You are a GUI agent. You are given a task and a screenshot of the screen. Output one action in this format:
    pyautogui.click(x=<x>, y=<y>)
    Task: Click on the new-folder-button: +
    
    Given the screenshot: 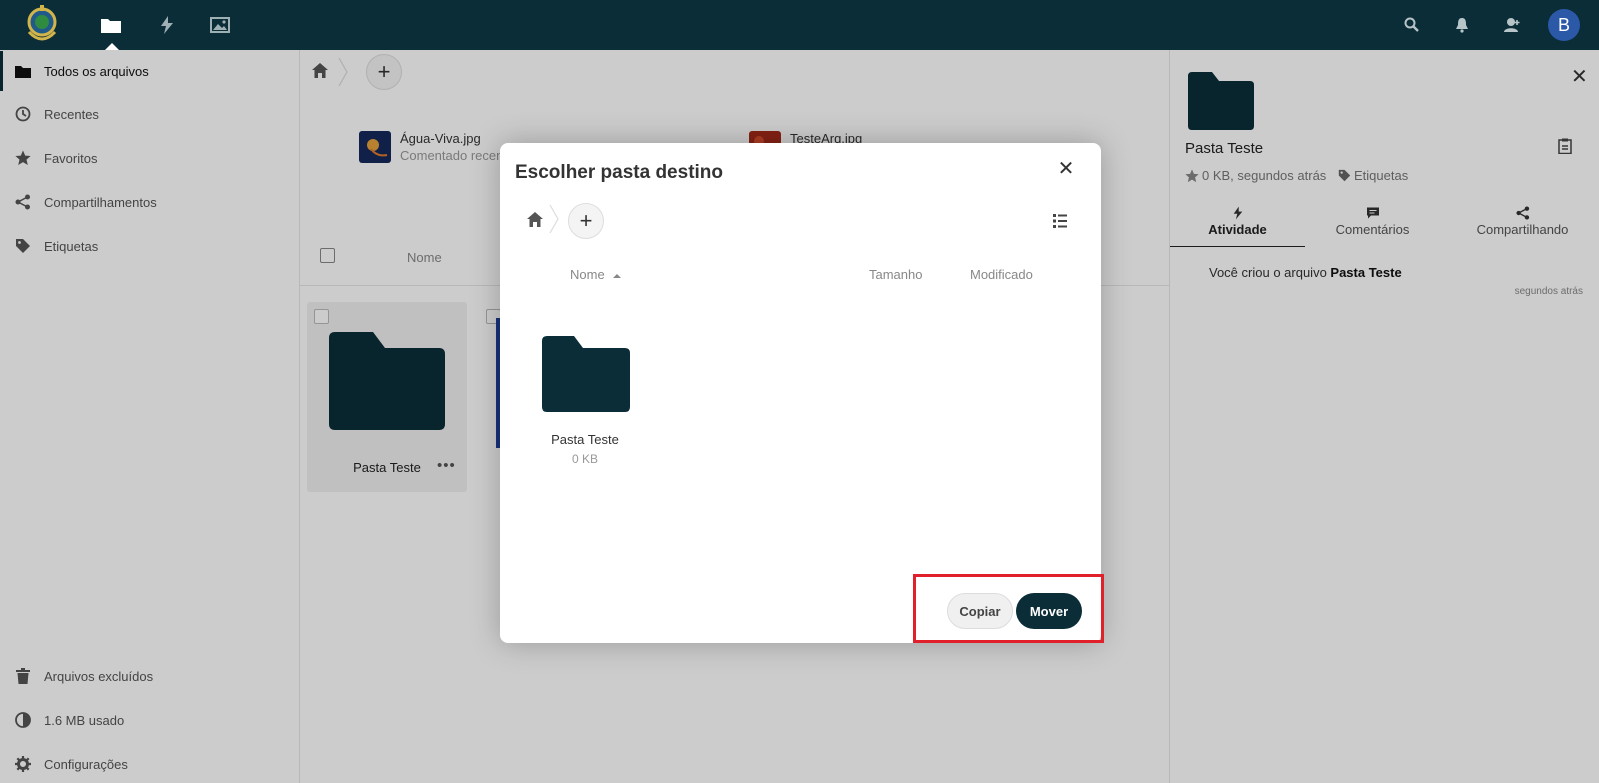 What is the action you would take?
    pyautogui.click(x=586, y=221)
    